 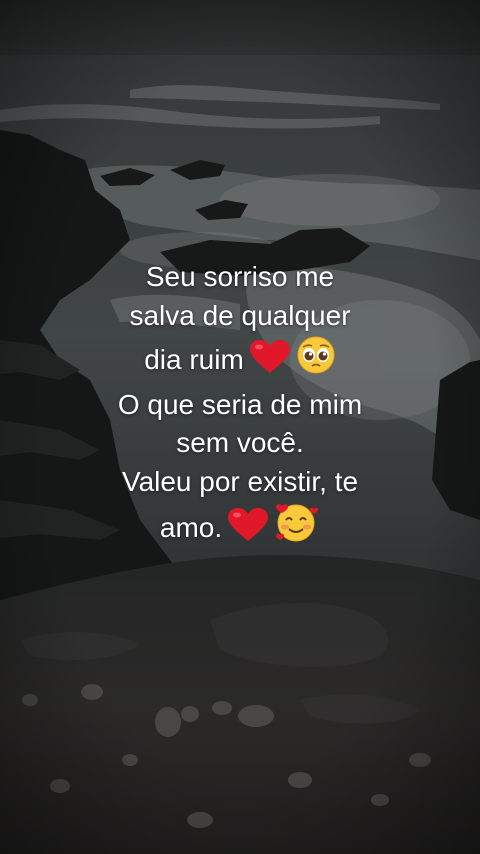 I want to click on caption-line-7-text: amo., so click(x=191, y=527).